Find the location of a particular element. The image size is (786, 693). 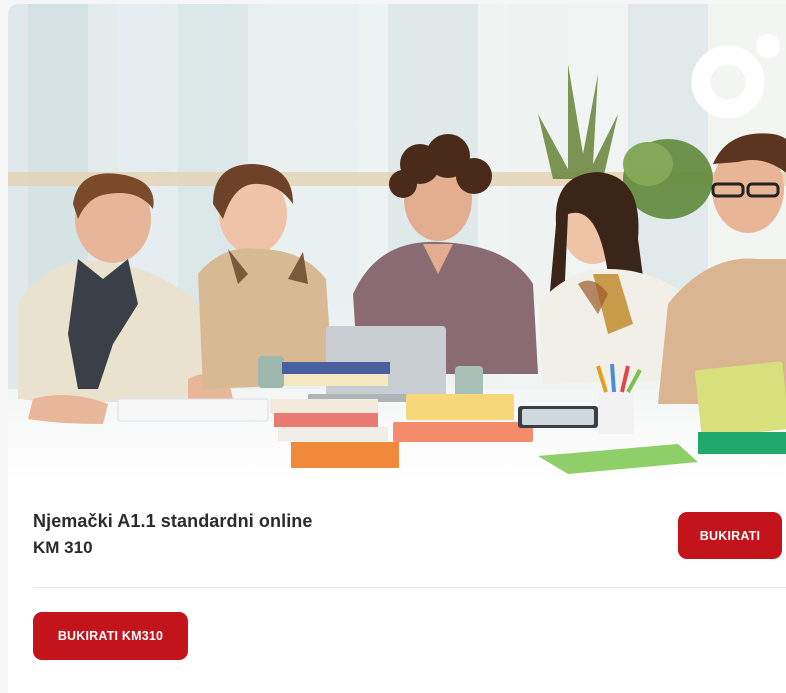

course-title: Njemački A1.1 standardni online is located at coordinates (173, 521).